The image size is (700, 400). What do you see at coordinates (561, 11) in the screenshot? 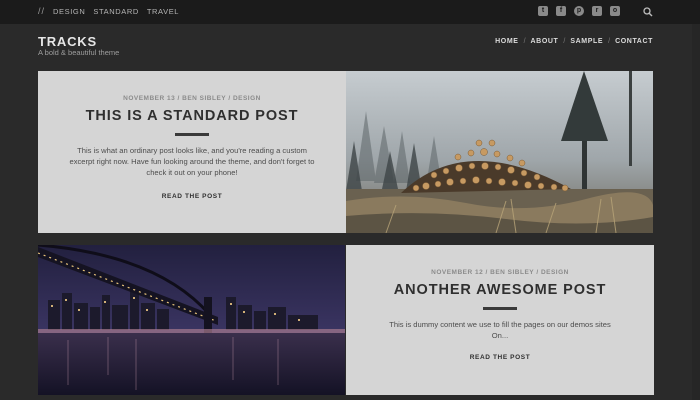
I see `facebook-icon: f` at bounding box center [561, 11].